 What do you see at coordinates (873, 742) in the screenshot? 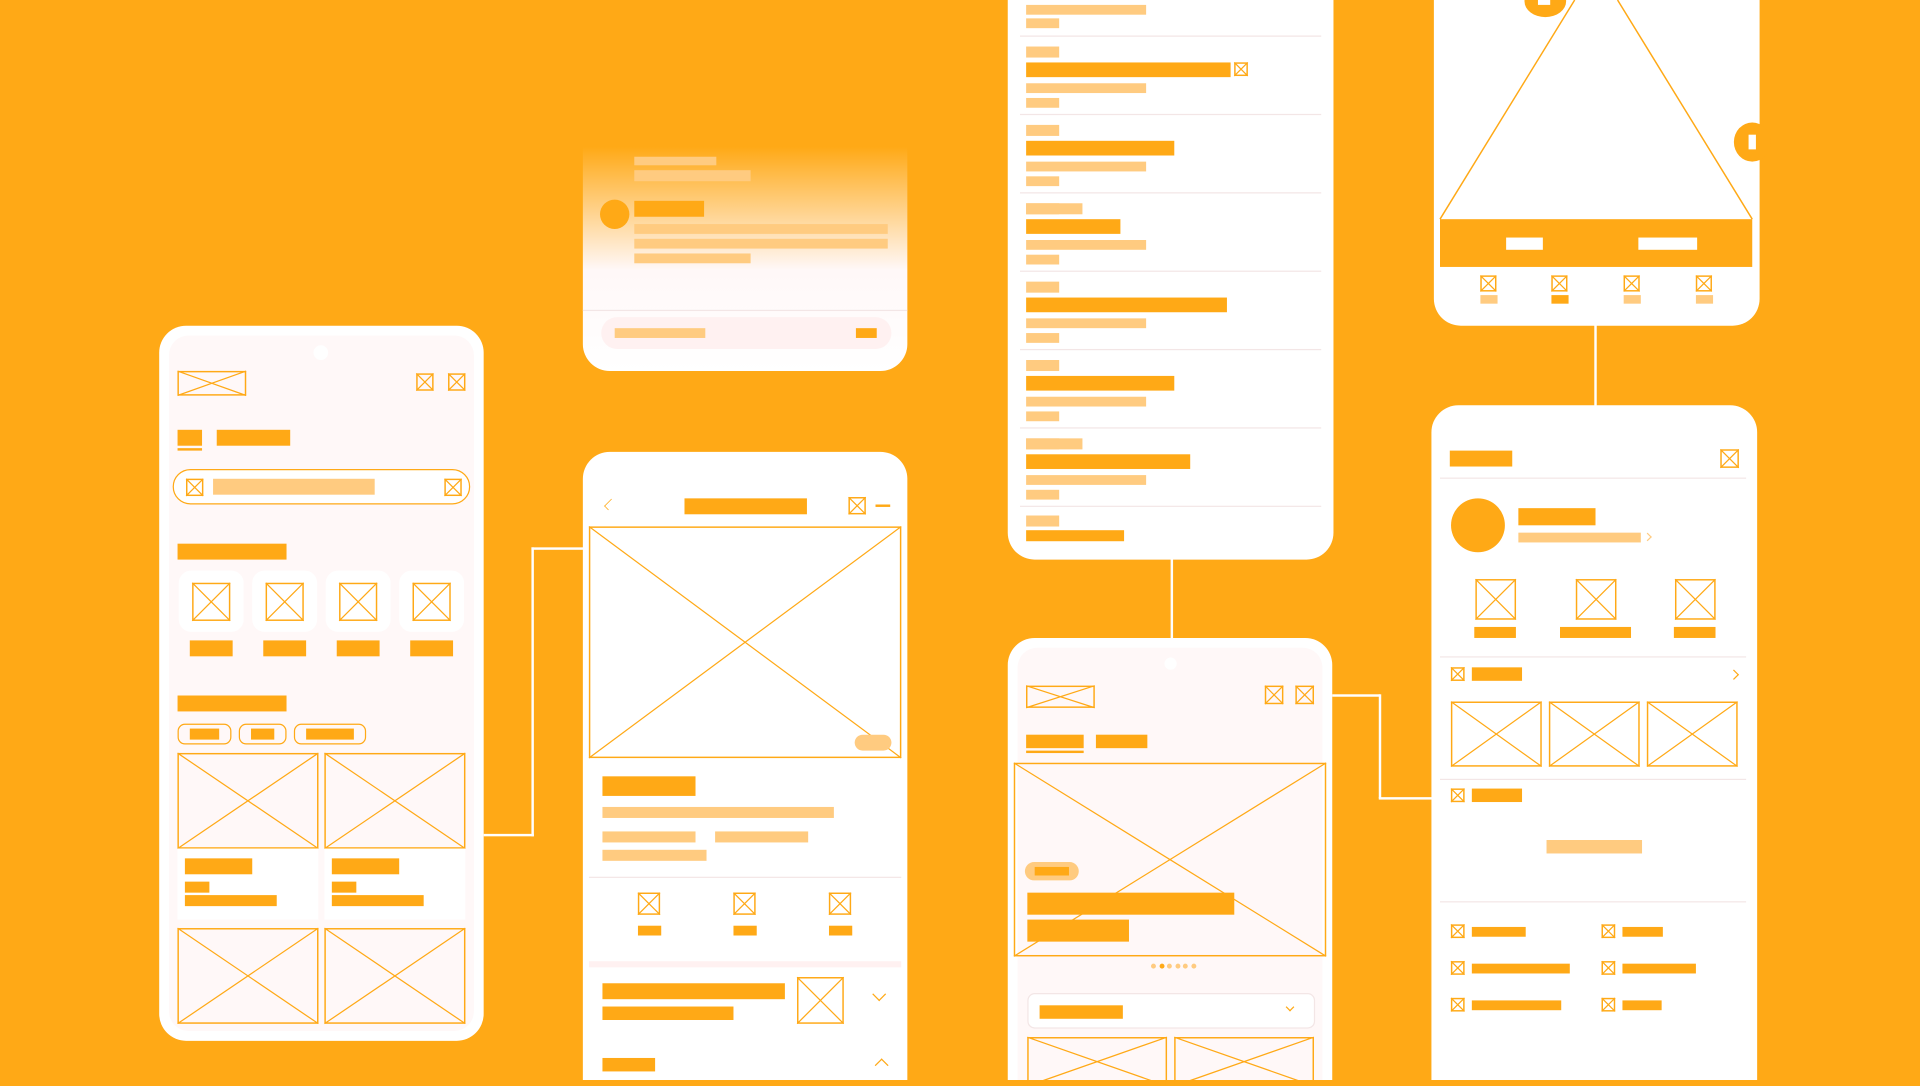
I see `pill` at bounding box center [873, 742].